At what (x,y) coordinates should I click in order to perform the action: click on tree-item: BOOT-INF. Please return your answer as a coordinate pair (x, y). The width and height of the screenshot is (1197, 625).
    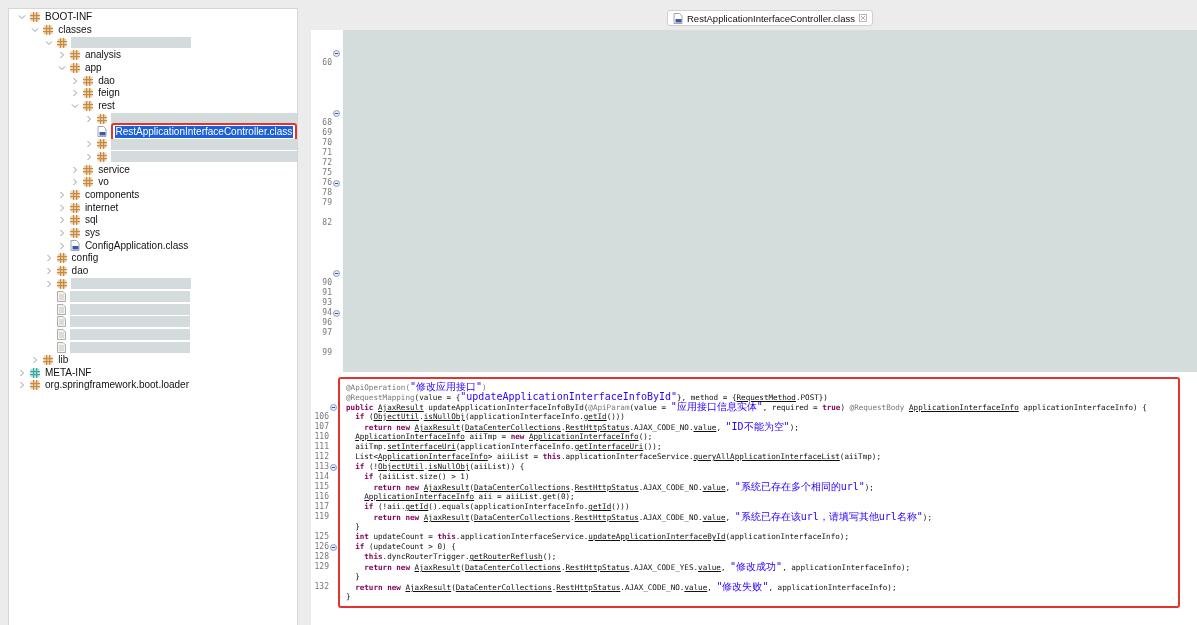
    Looking at the image, I should click on (69, 17).